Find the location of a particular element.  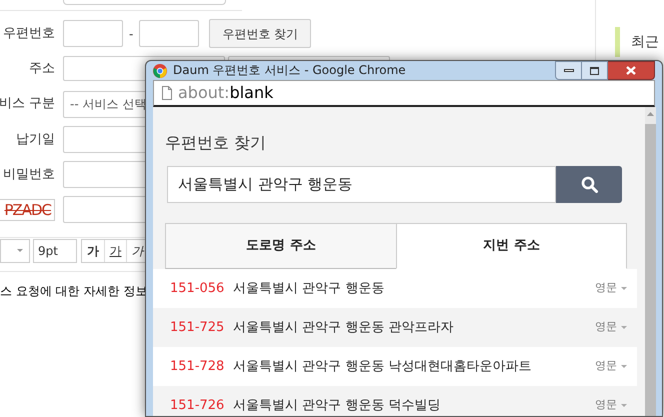

font-select is located at coordinates (15, 250).